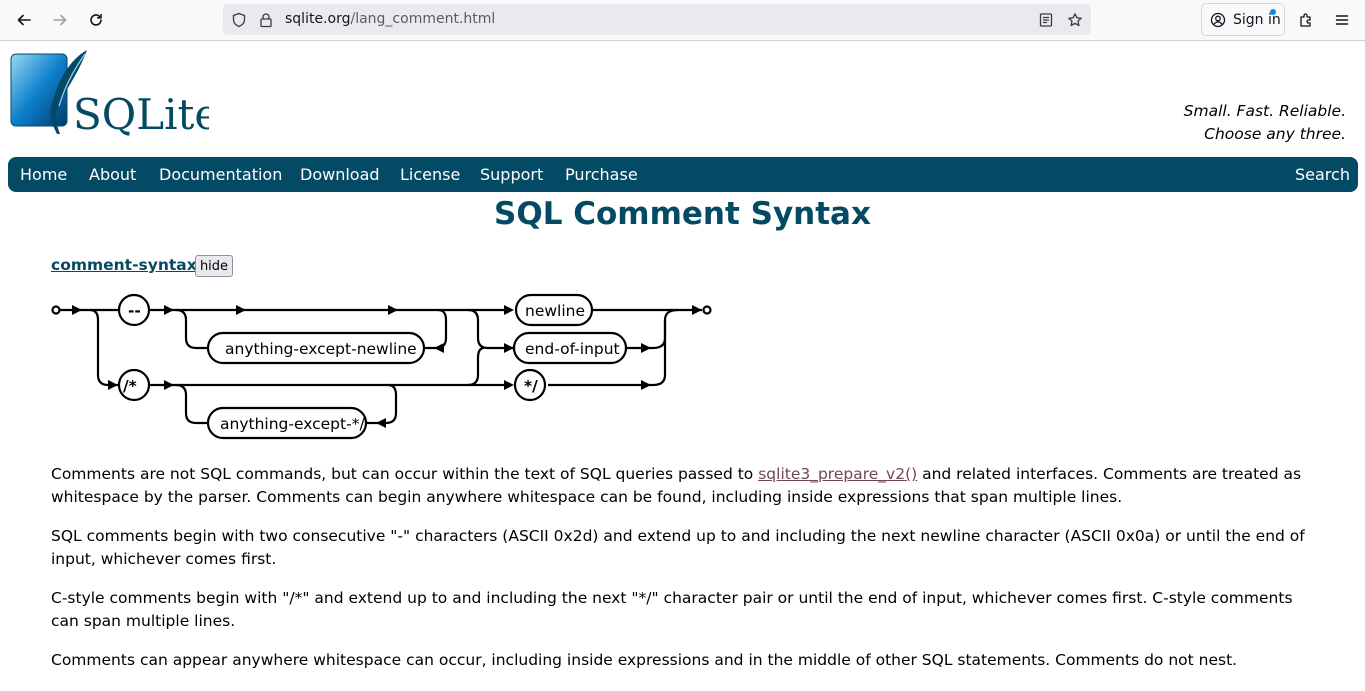  I want to click on forward-icon, so click(60, 20).